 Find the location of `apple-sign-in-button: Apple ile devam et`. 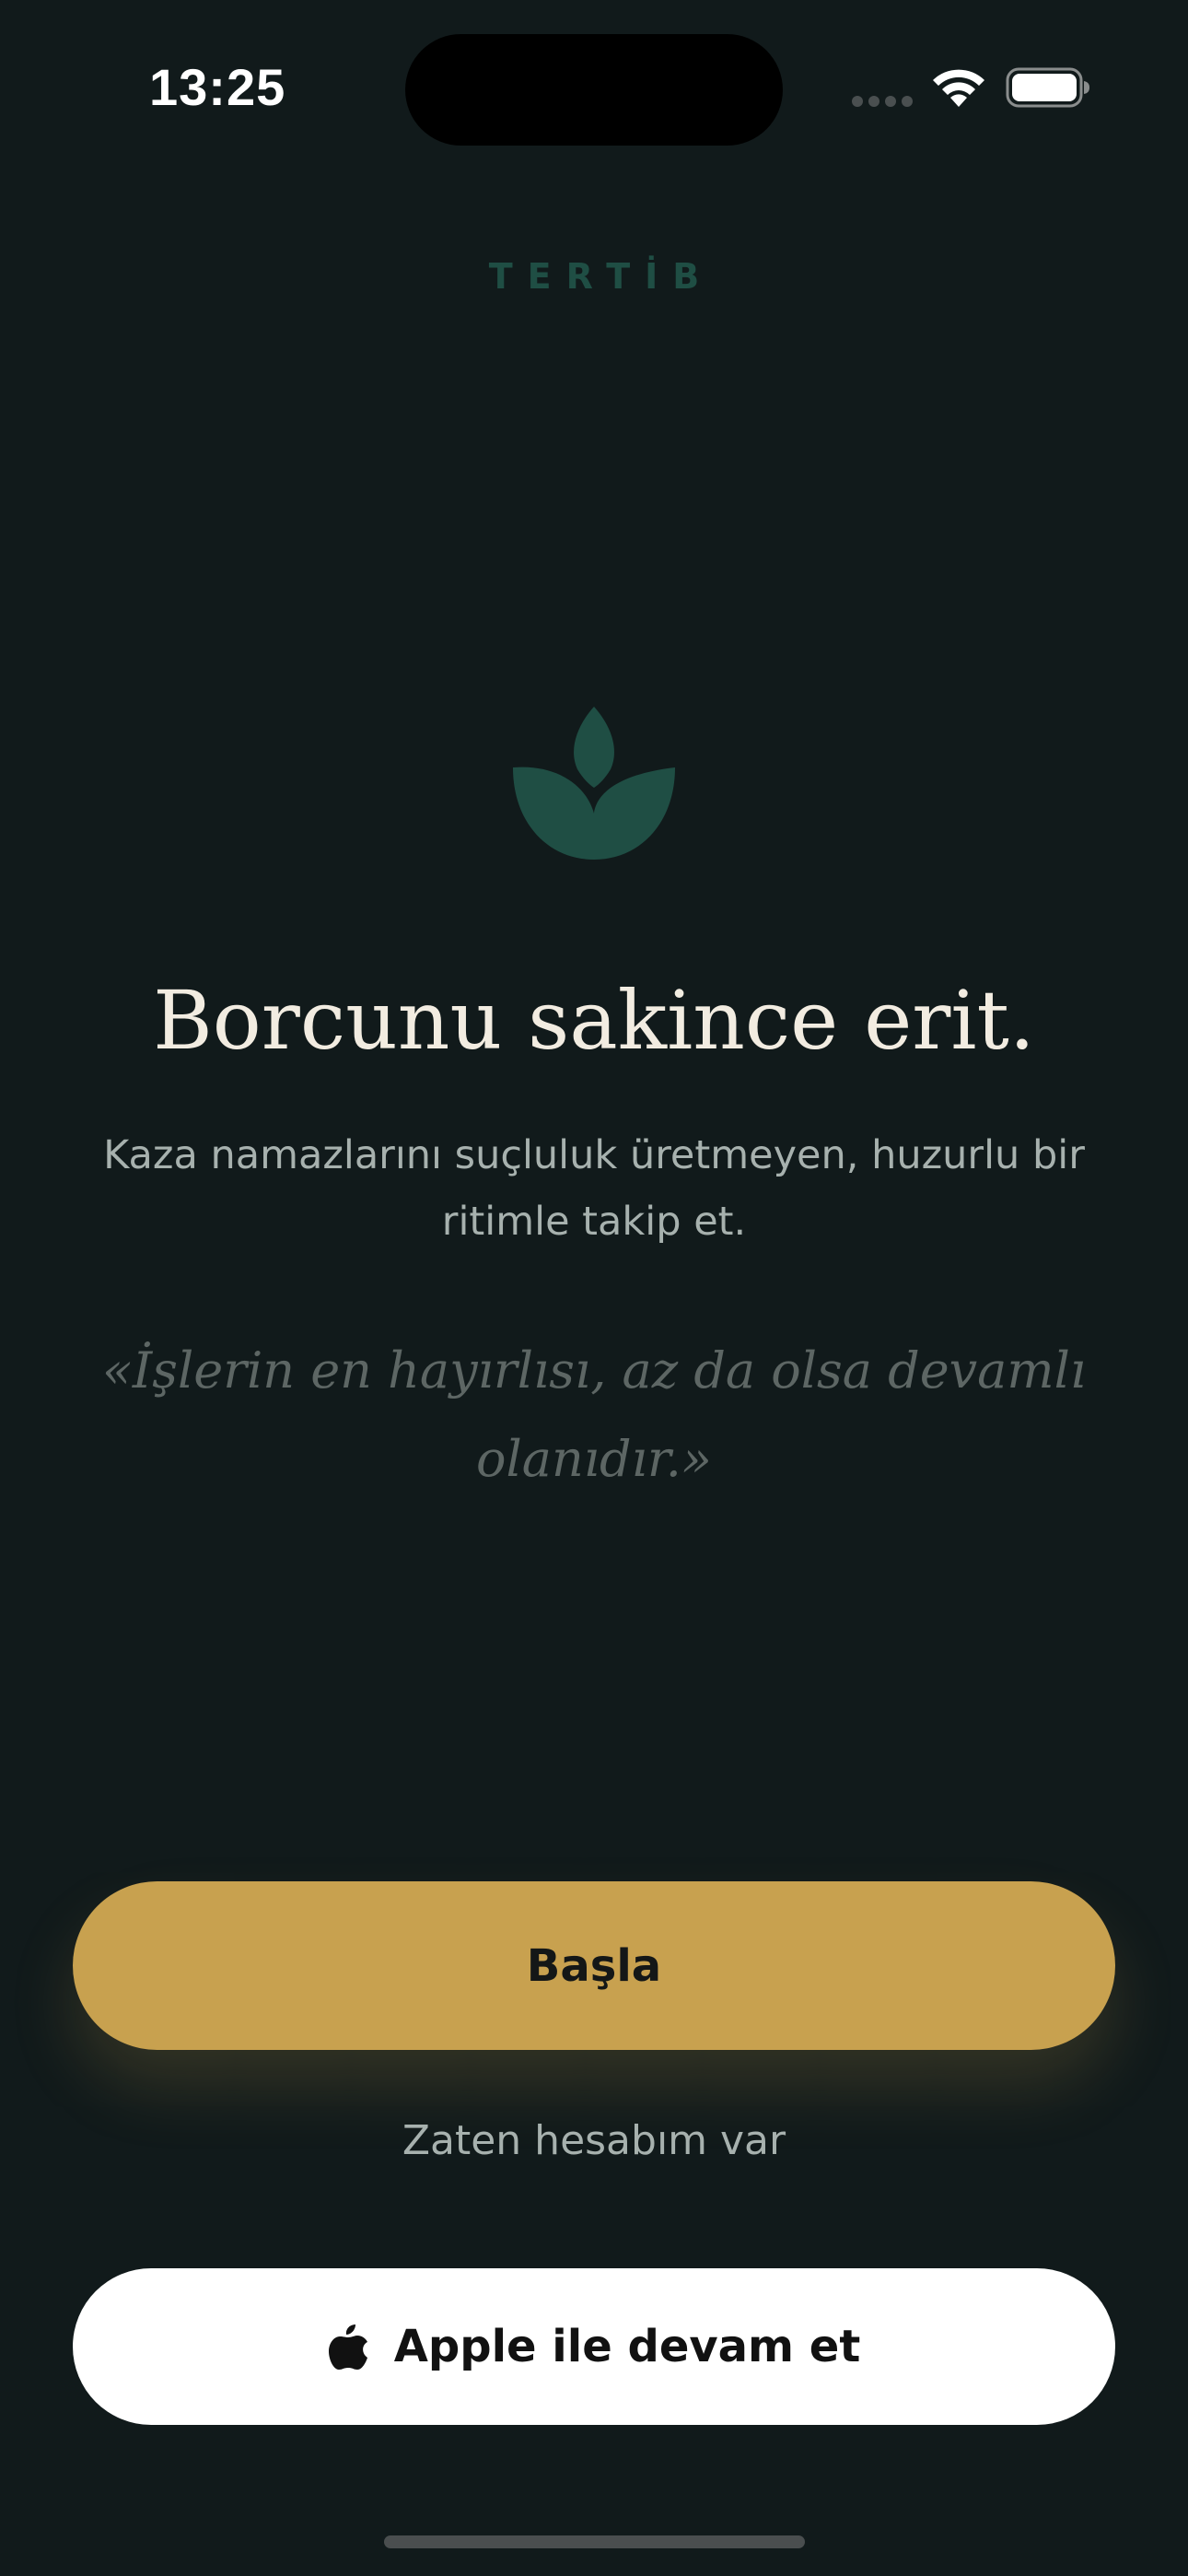

apple-sign-in-button: Apple ile devam et is located at coordinates (594, 2346).